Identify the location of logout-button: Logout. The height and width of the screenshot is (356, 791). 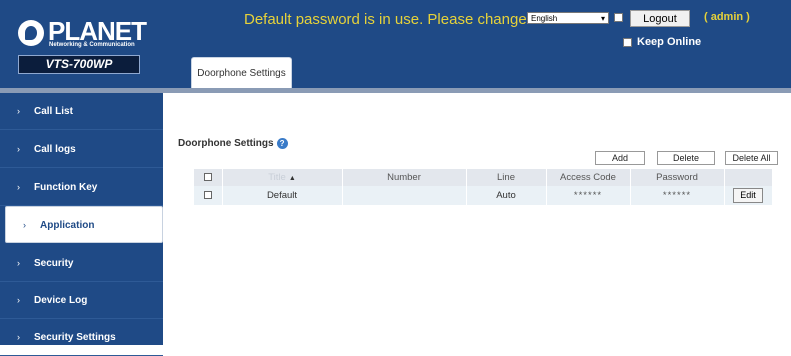
(660, 18).